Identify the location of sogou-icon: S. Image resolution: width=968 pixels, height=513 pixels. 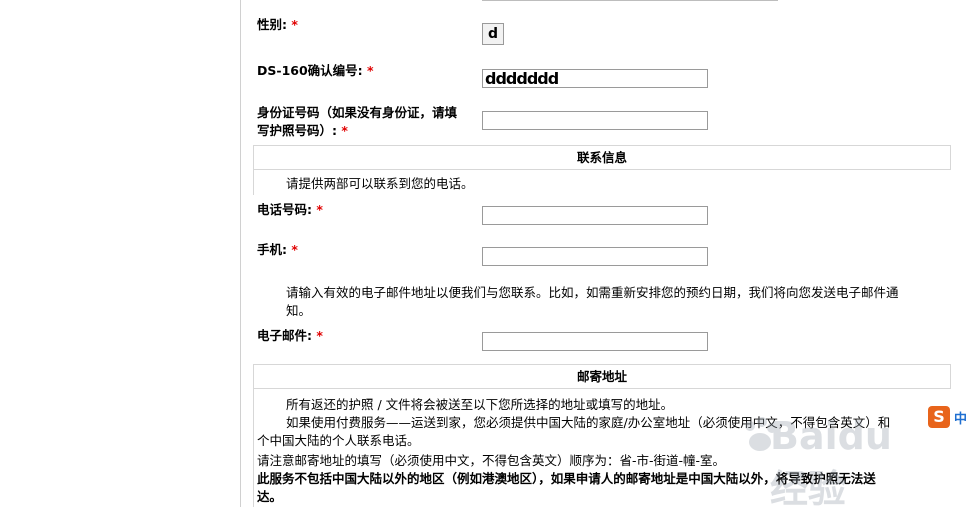
(939, 417).